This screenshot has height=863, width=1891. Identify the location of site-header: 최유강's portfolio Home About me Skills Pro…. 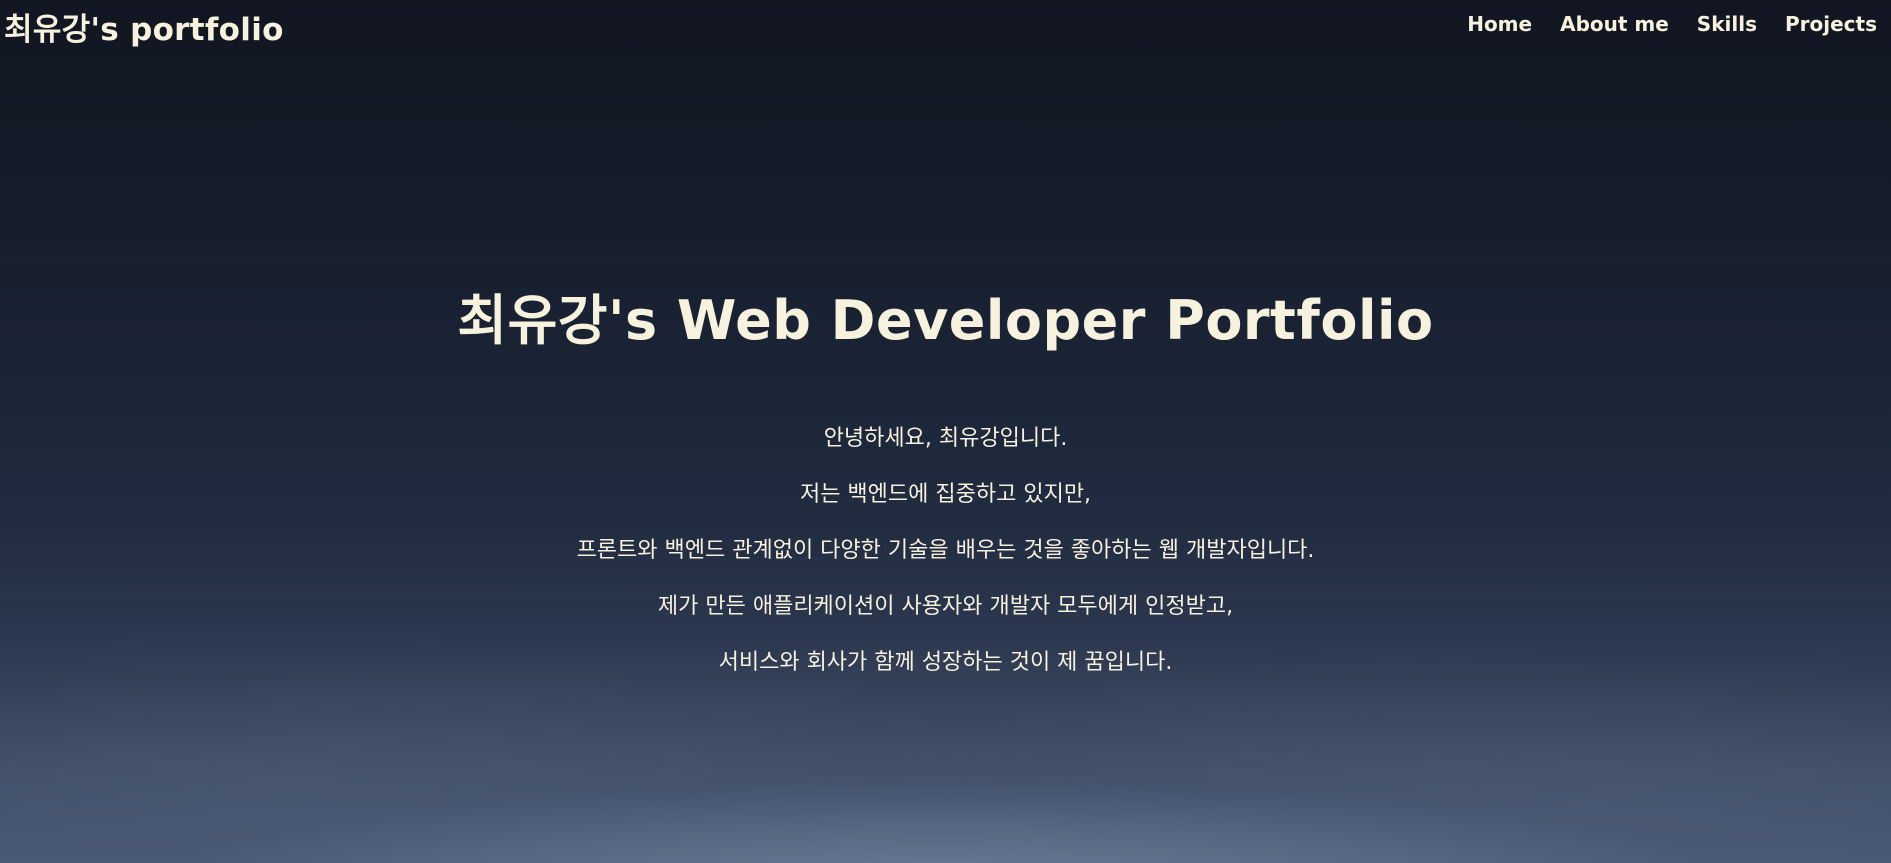
(945, 26).